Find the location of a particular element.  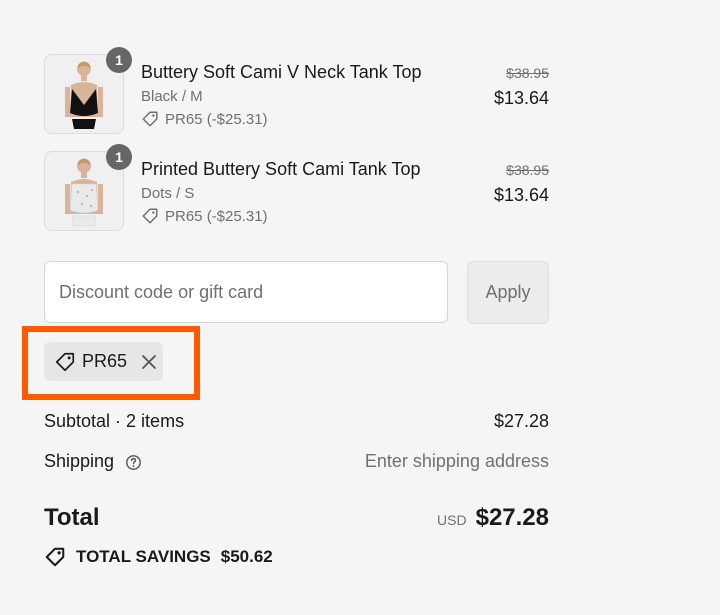

total-label: Total is located at coordinates (72, 517).